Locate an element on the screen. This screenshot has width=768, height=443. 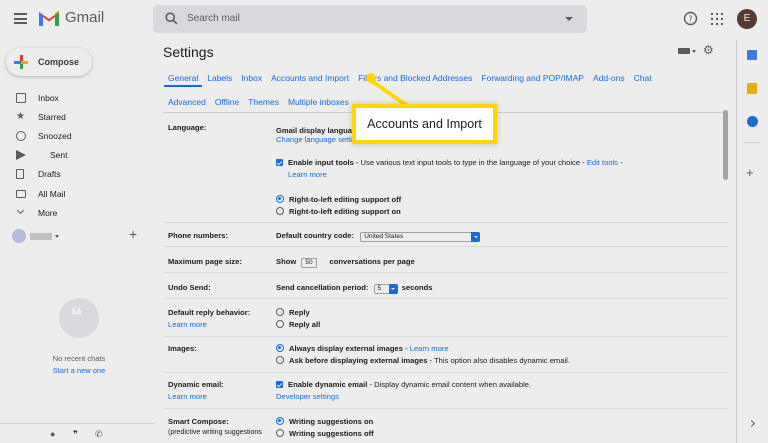
keyboard-icon is located at coordinates (684, 51).